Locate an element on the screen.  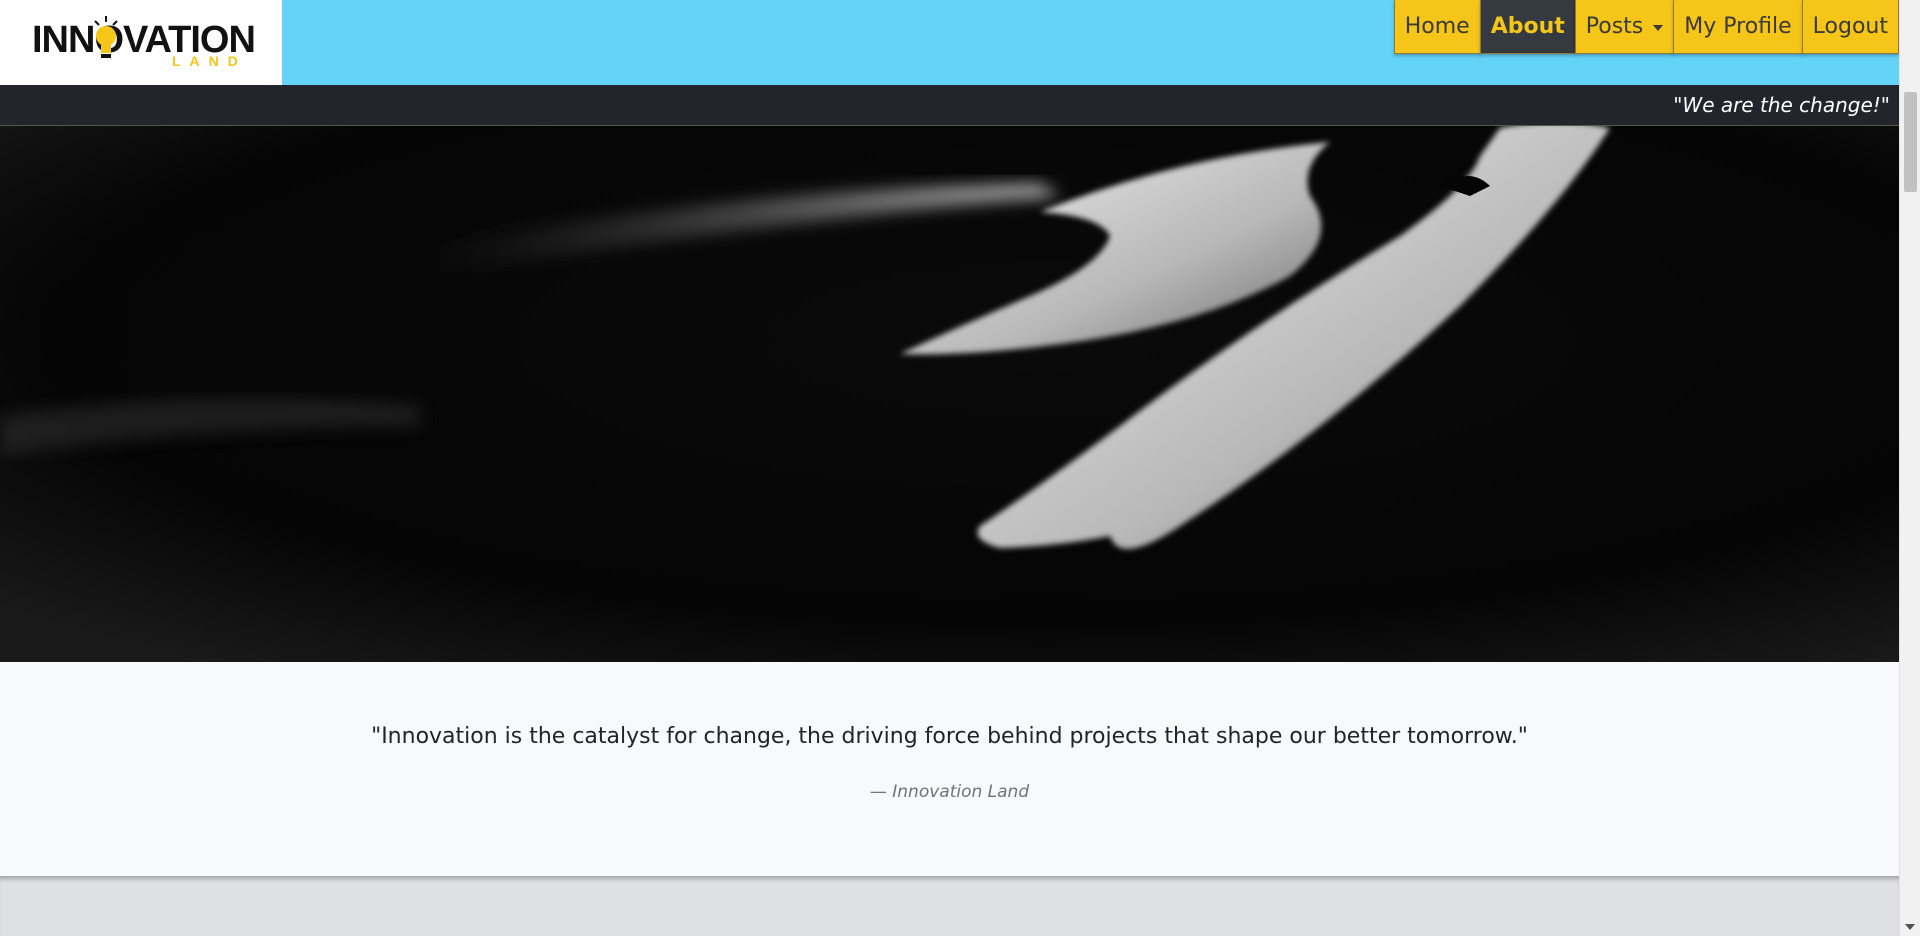
nav-home-label: Home is located at coordinates (1437, 26).